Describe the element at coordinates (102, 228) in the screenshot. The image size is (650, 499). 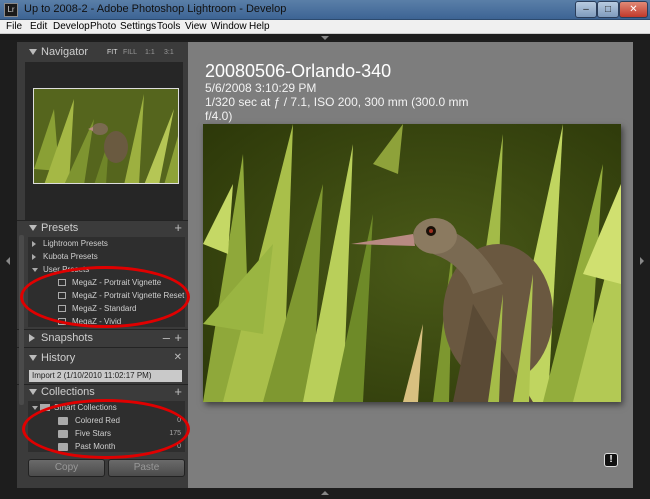
I see `presets-header: Presets +` at that location.